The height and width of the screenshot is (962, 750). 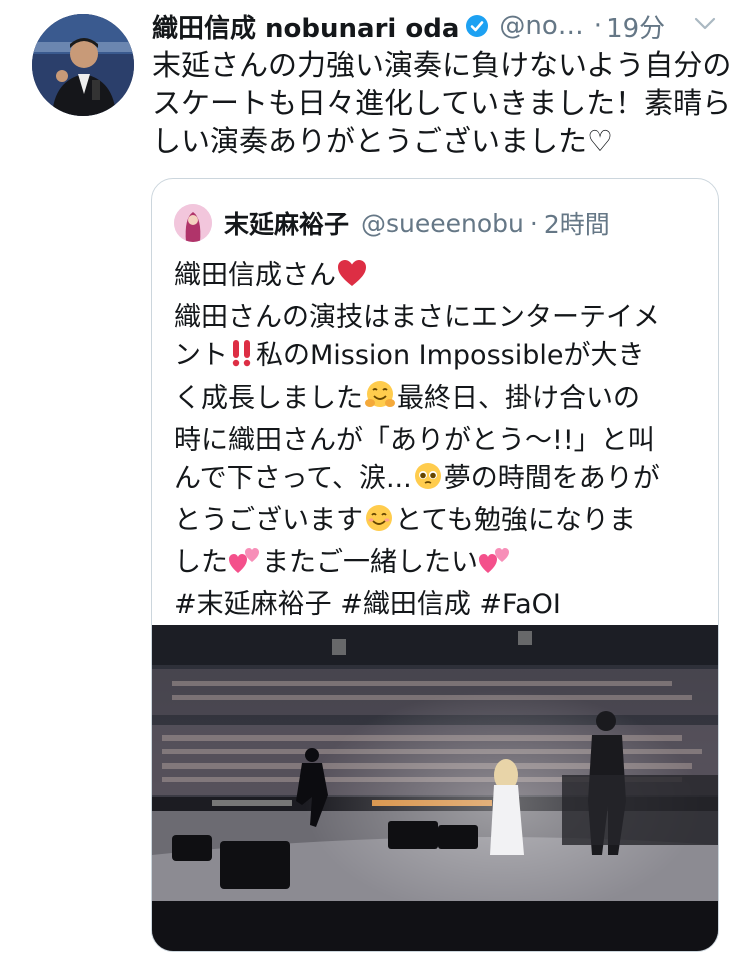 I want to click on quoted-tweet-timestamp: 2時間, so click(x=576, y=224).